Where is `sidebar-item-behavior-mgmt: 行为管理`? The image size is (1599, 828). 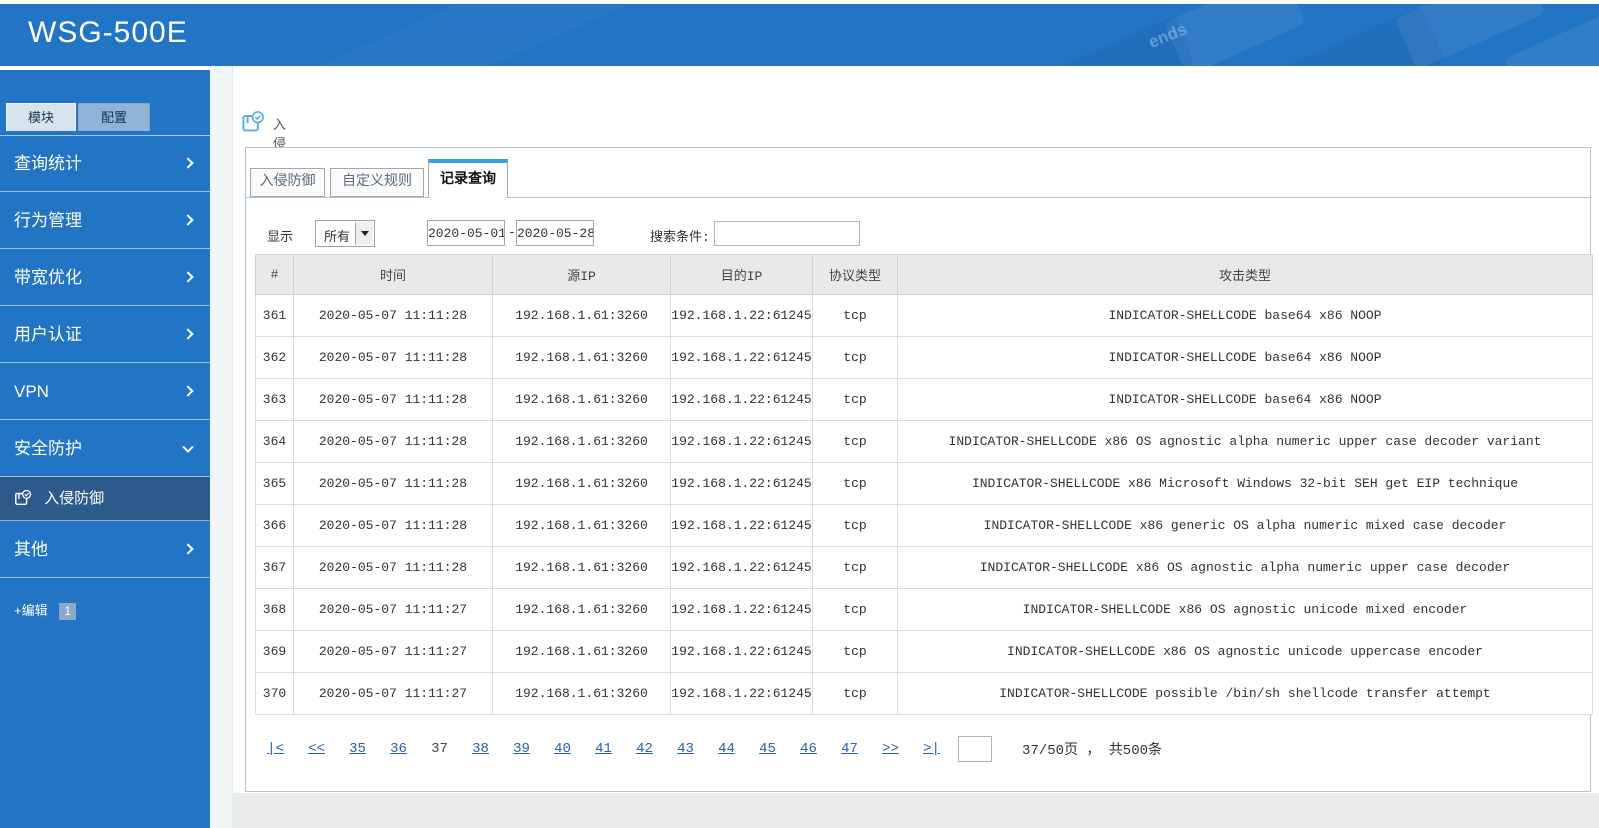
sidebar-item-behavior-mgmt: 行为管理 is located at coordinates (105, 220).